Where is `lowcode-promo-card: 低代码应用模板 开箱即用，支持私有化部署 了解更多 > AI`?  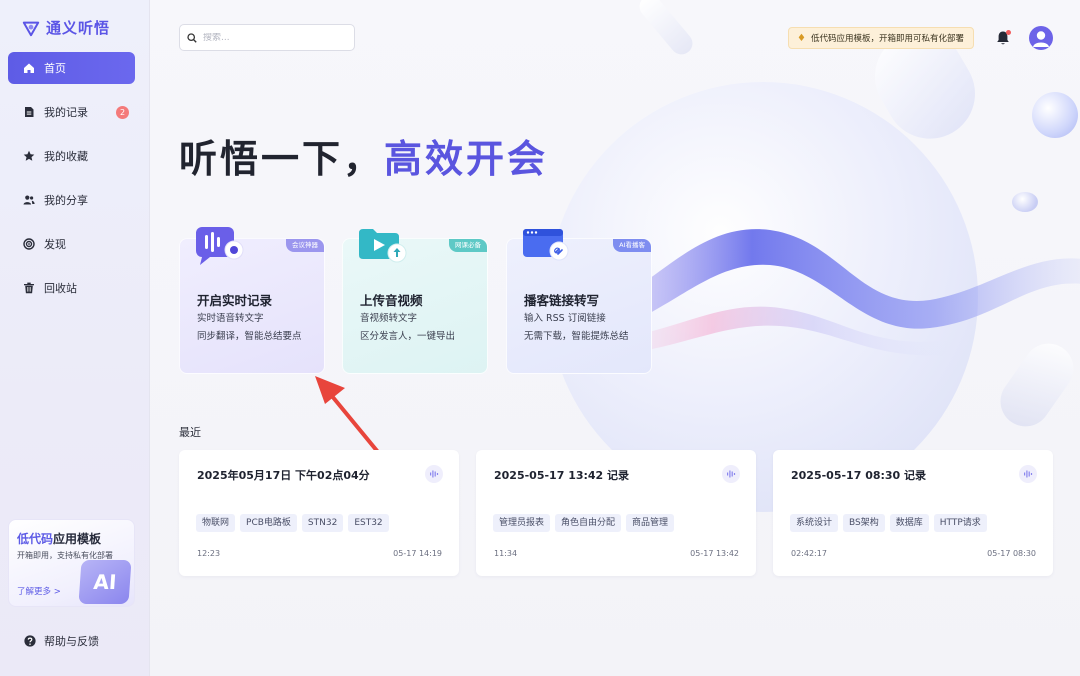
lowcode-promo-card: 低代码应用模板 开箱即用，支持私有化部署 了解更多 > AI is located at coordinates (71, 563).